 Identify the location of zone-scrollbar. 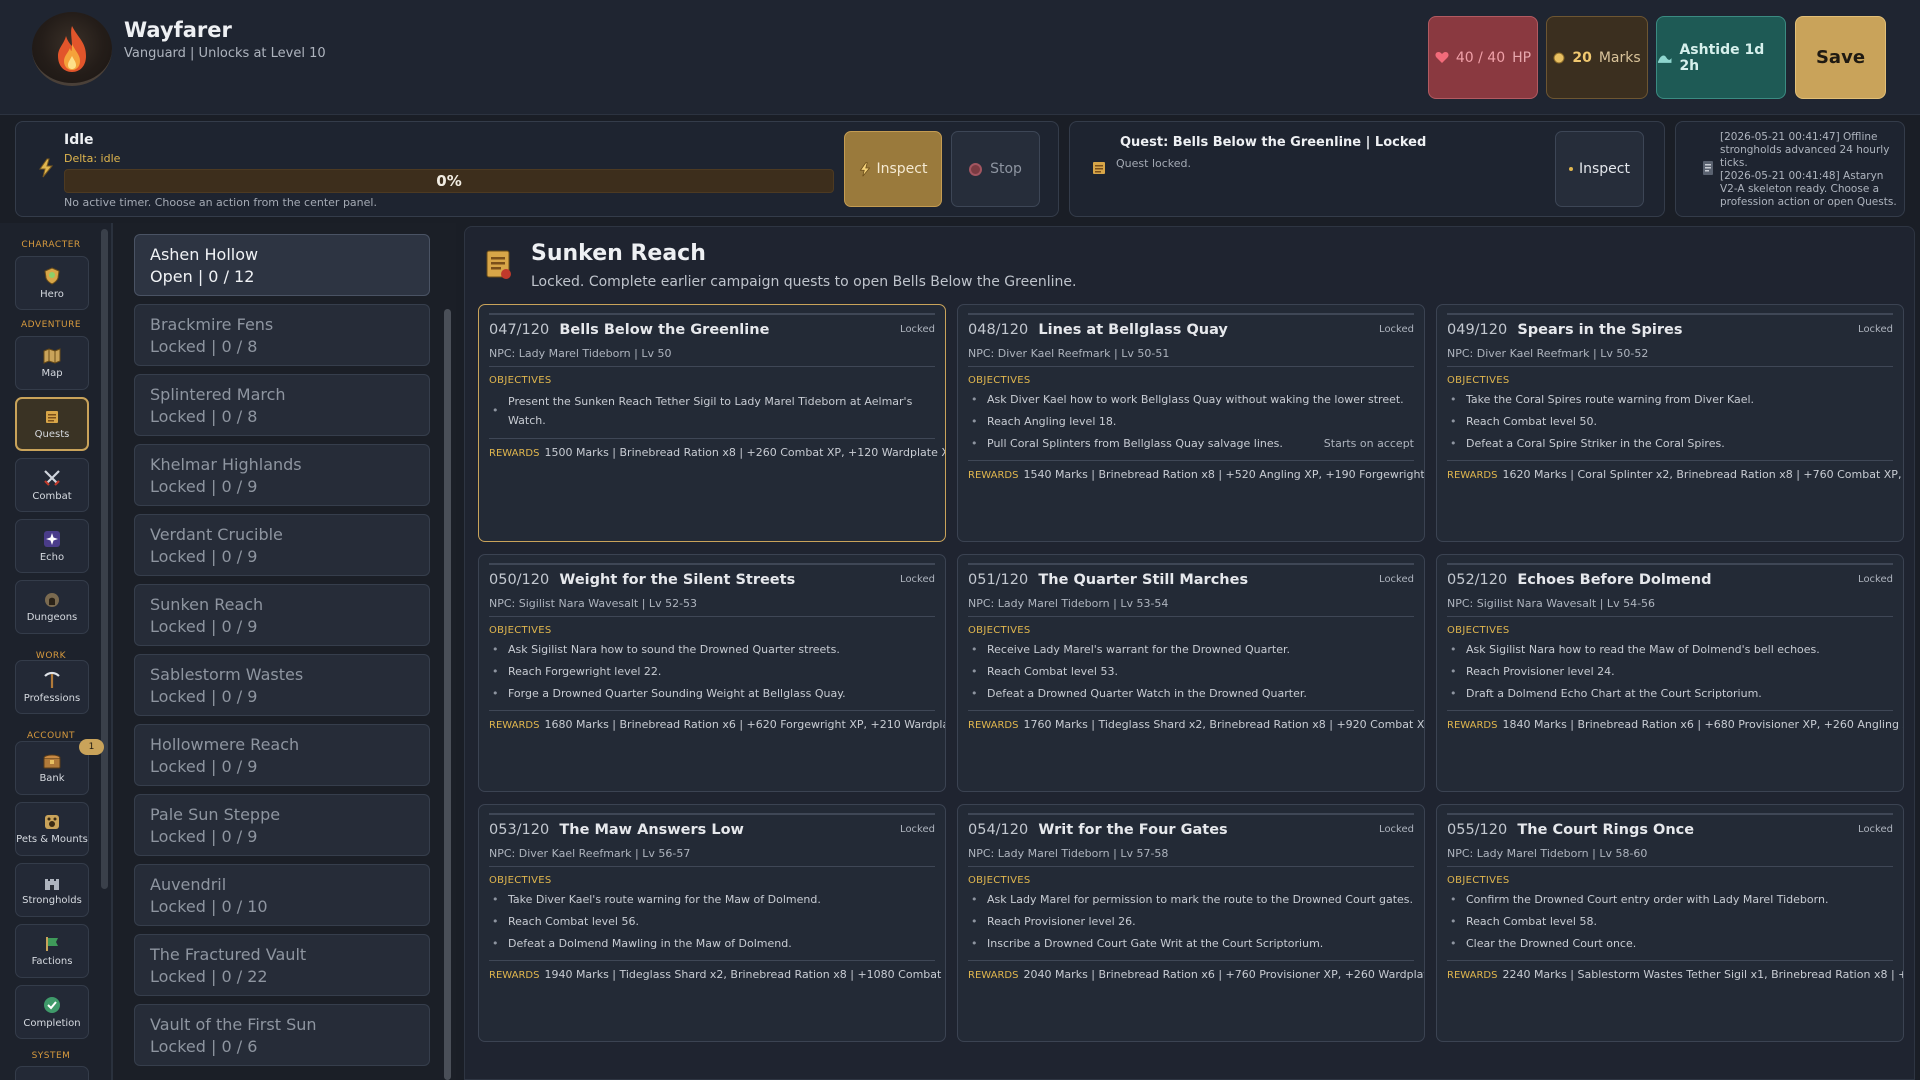
(447, 694).